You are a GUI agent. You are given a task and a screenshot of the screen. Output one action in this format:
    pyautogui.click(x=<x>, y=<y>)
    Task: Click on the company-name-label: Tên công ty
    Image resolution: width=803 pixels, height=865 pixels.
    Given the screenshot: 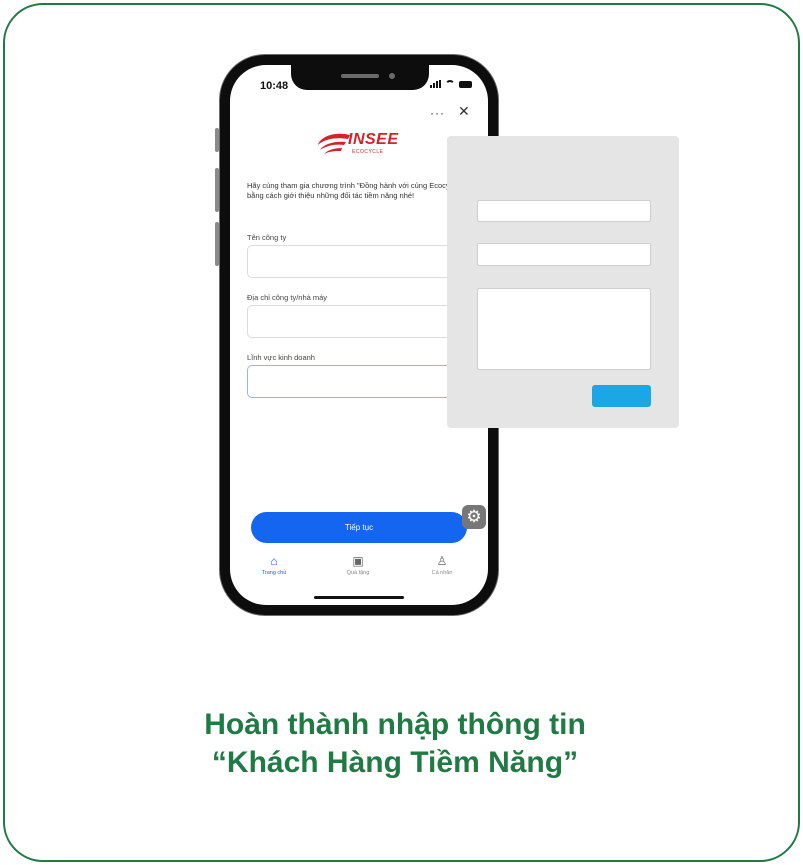 What is the action you would take?
    pyautogui.click(x=267, y=237)
    